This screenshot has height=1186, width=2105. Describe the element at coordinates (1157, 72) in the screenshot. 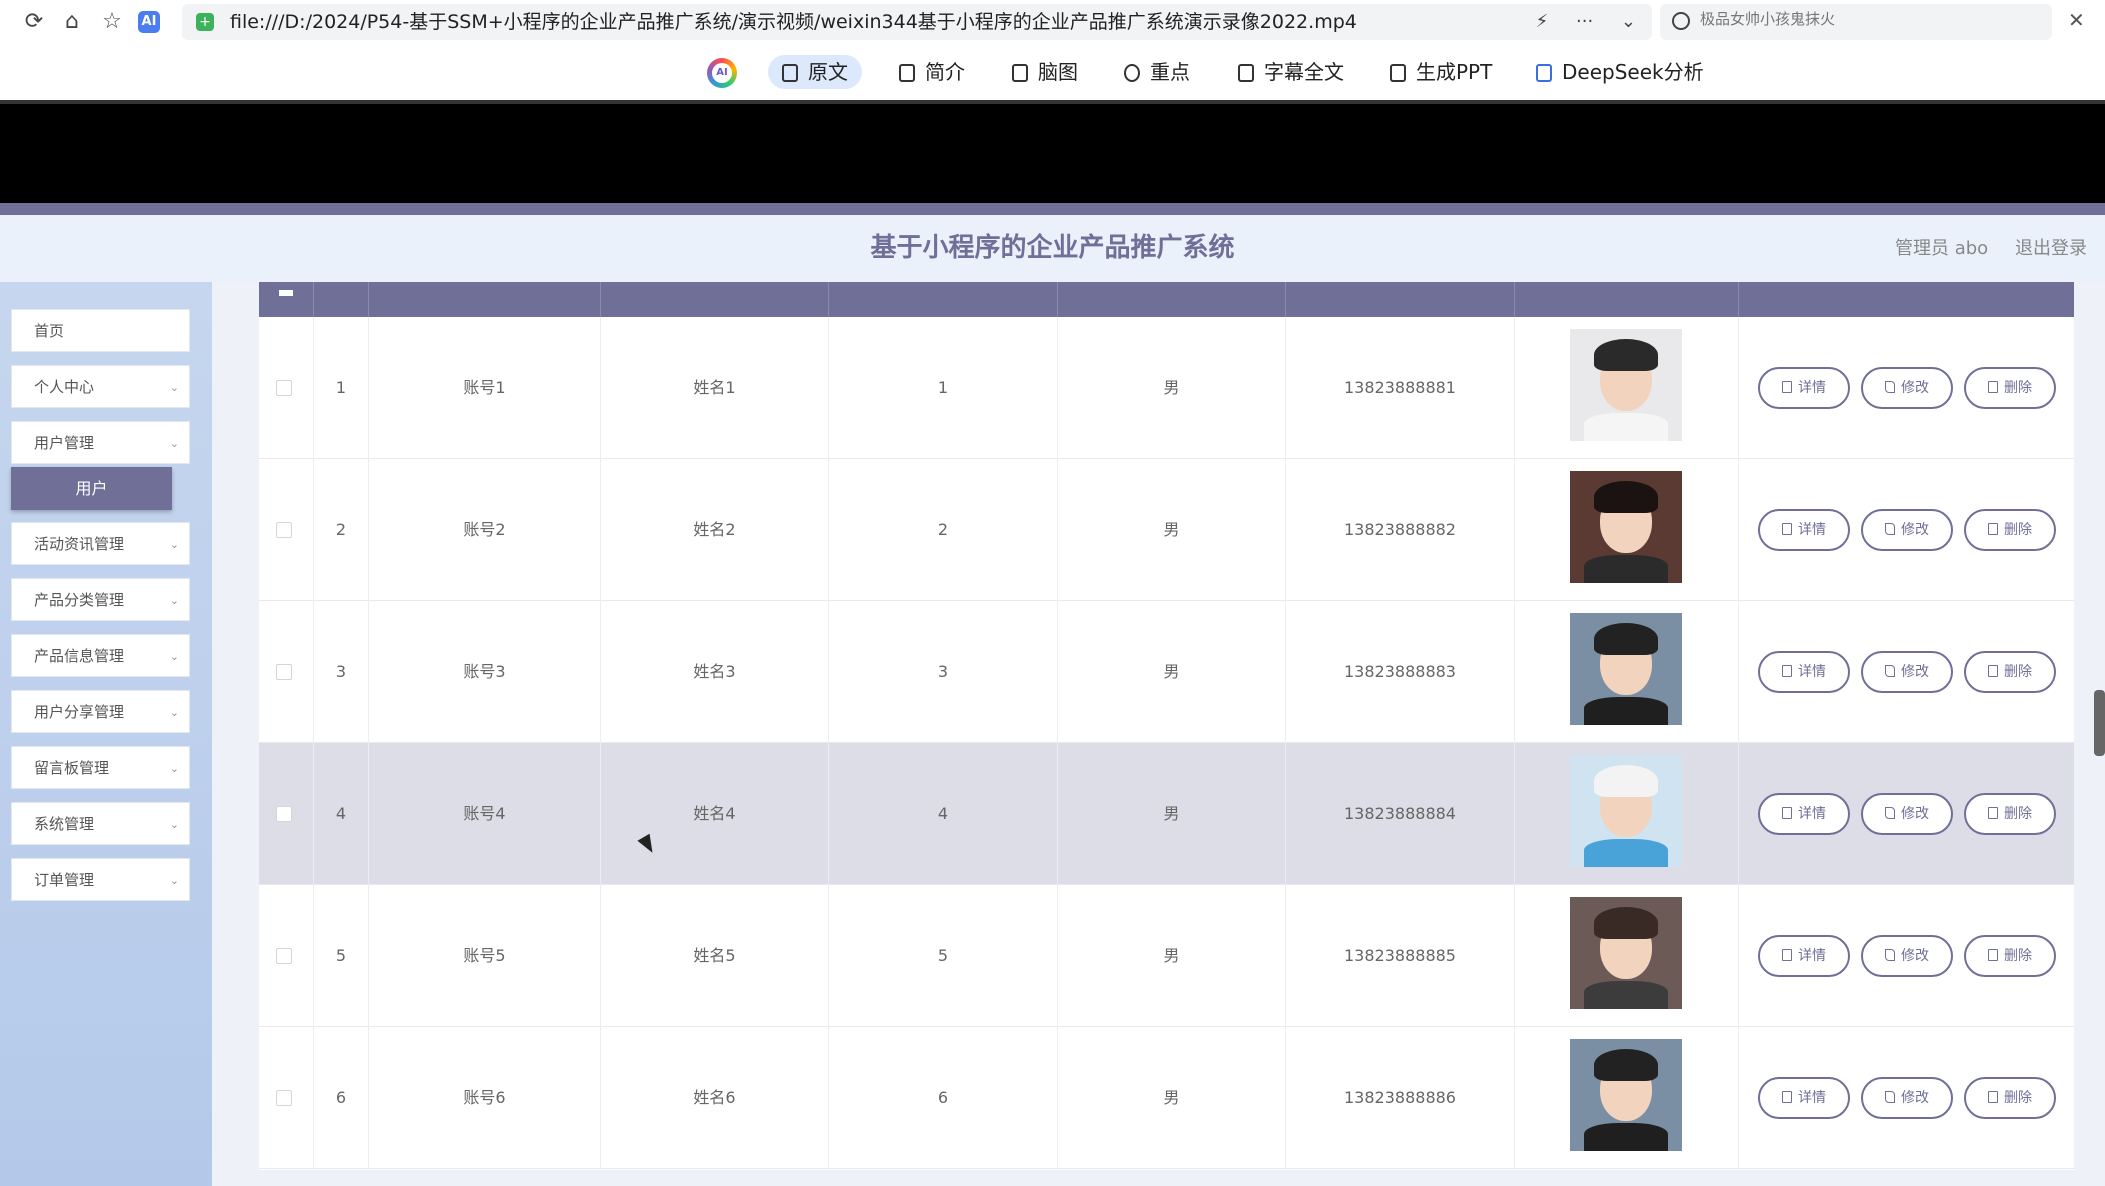

I see `tab-keypoints: 重点` at that location.